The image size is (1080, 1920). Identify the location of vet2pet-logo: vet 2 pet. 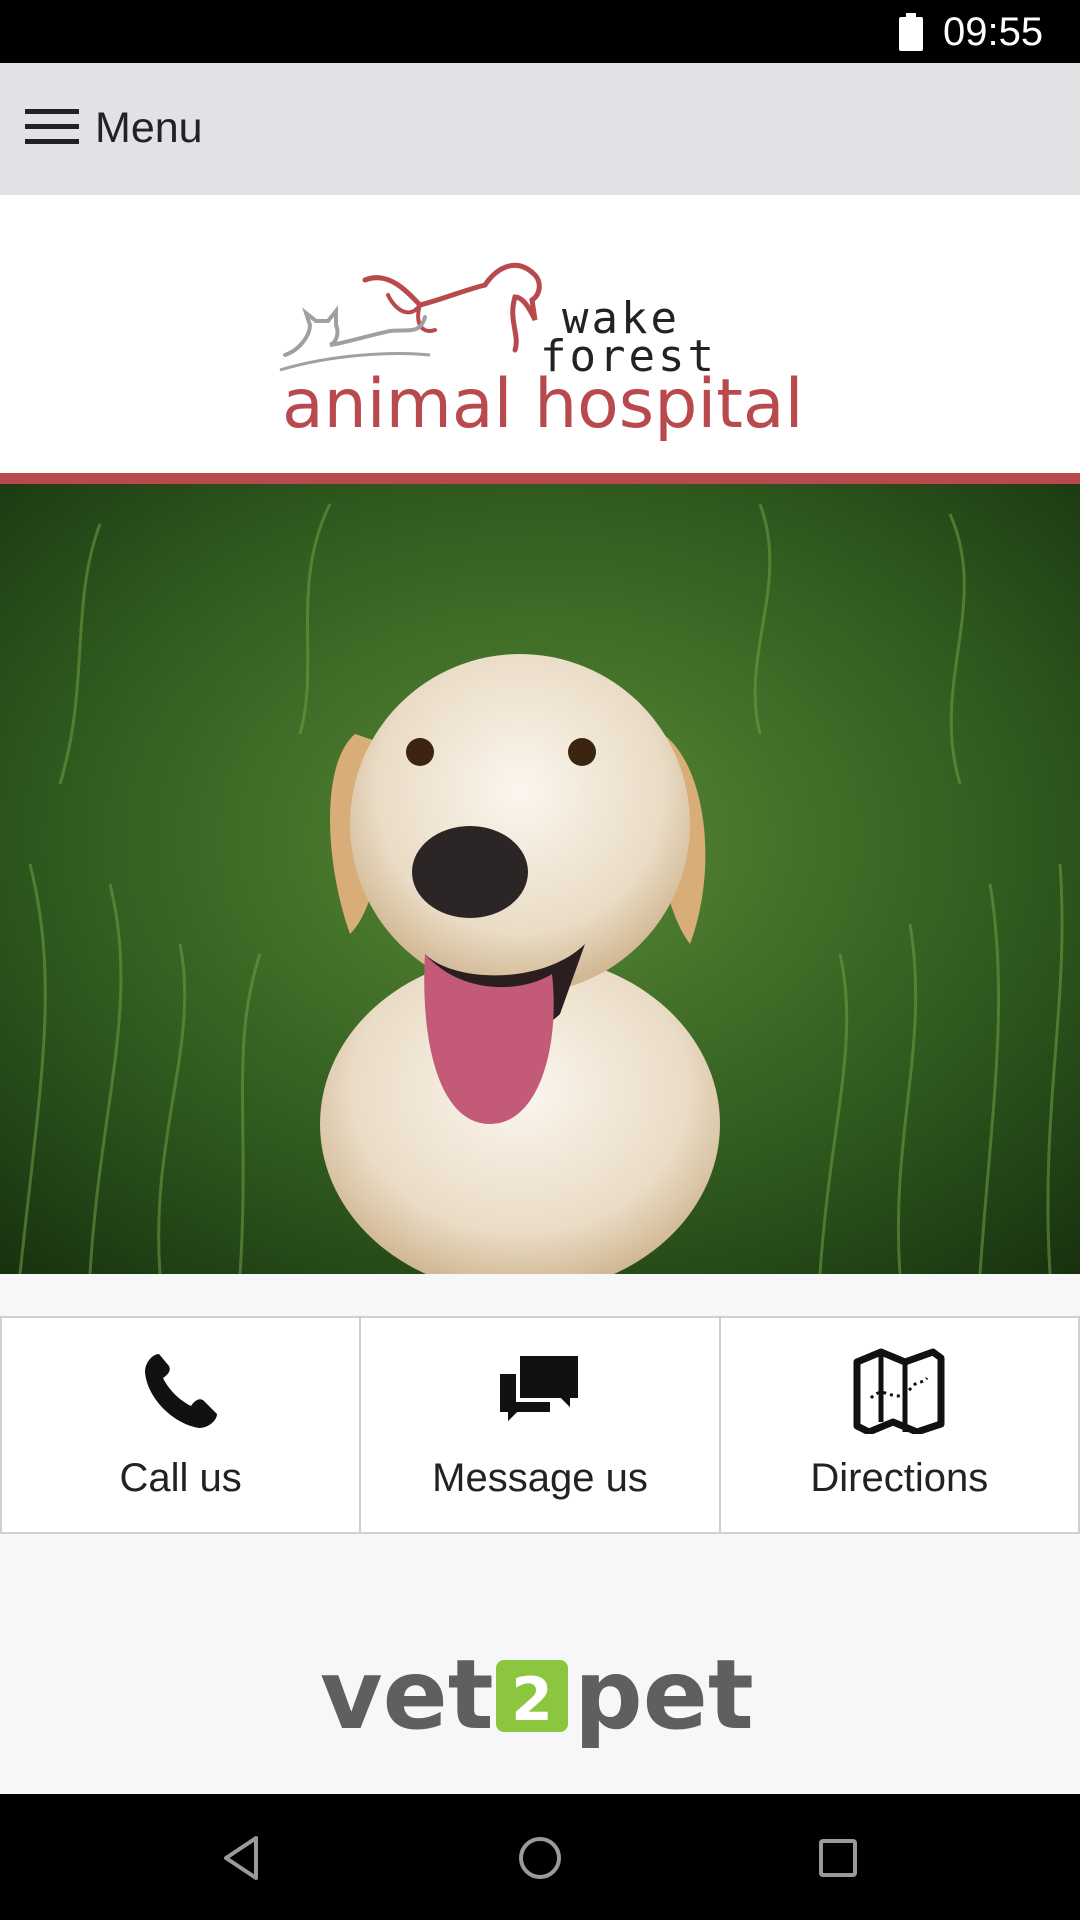
(540, 1702).